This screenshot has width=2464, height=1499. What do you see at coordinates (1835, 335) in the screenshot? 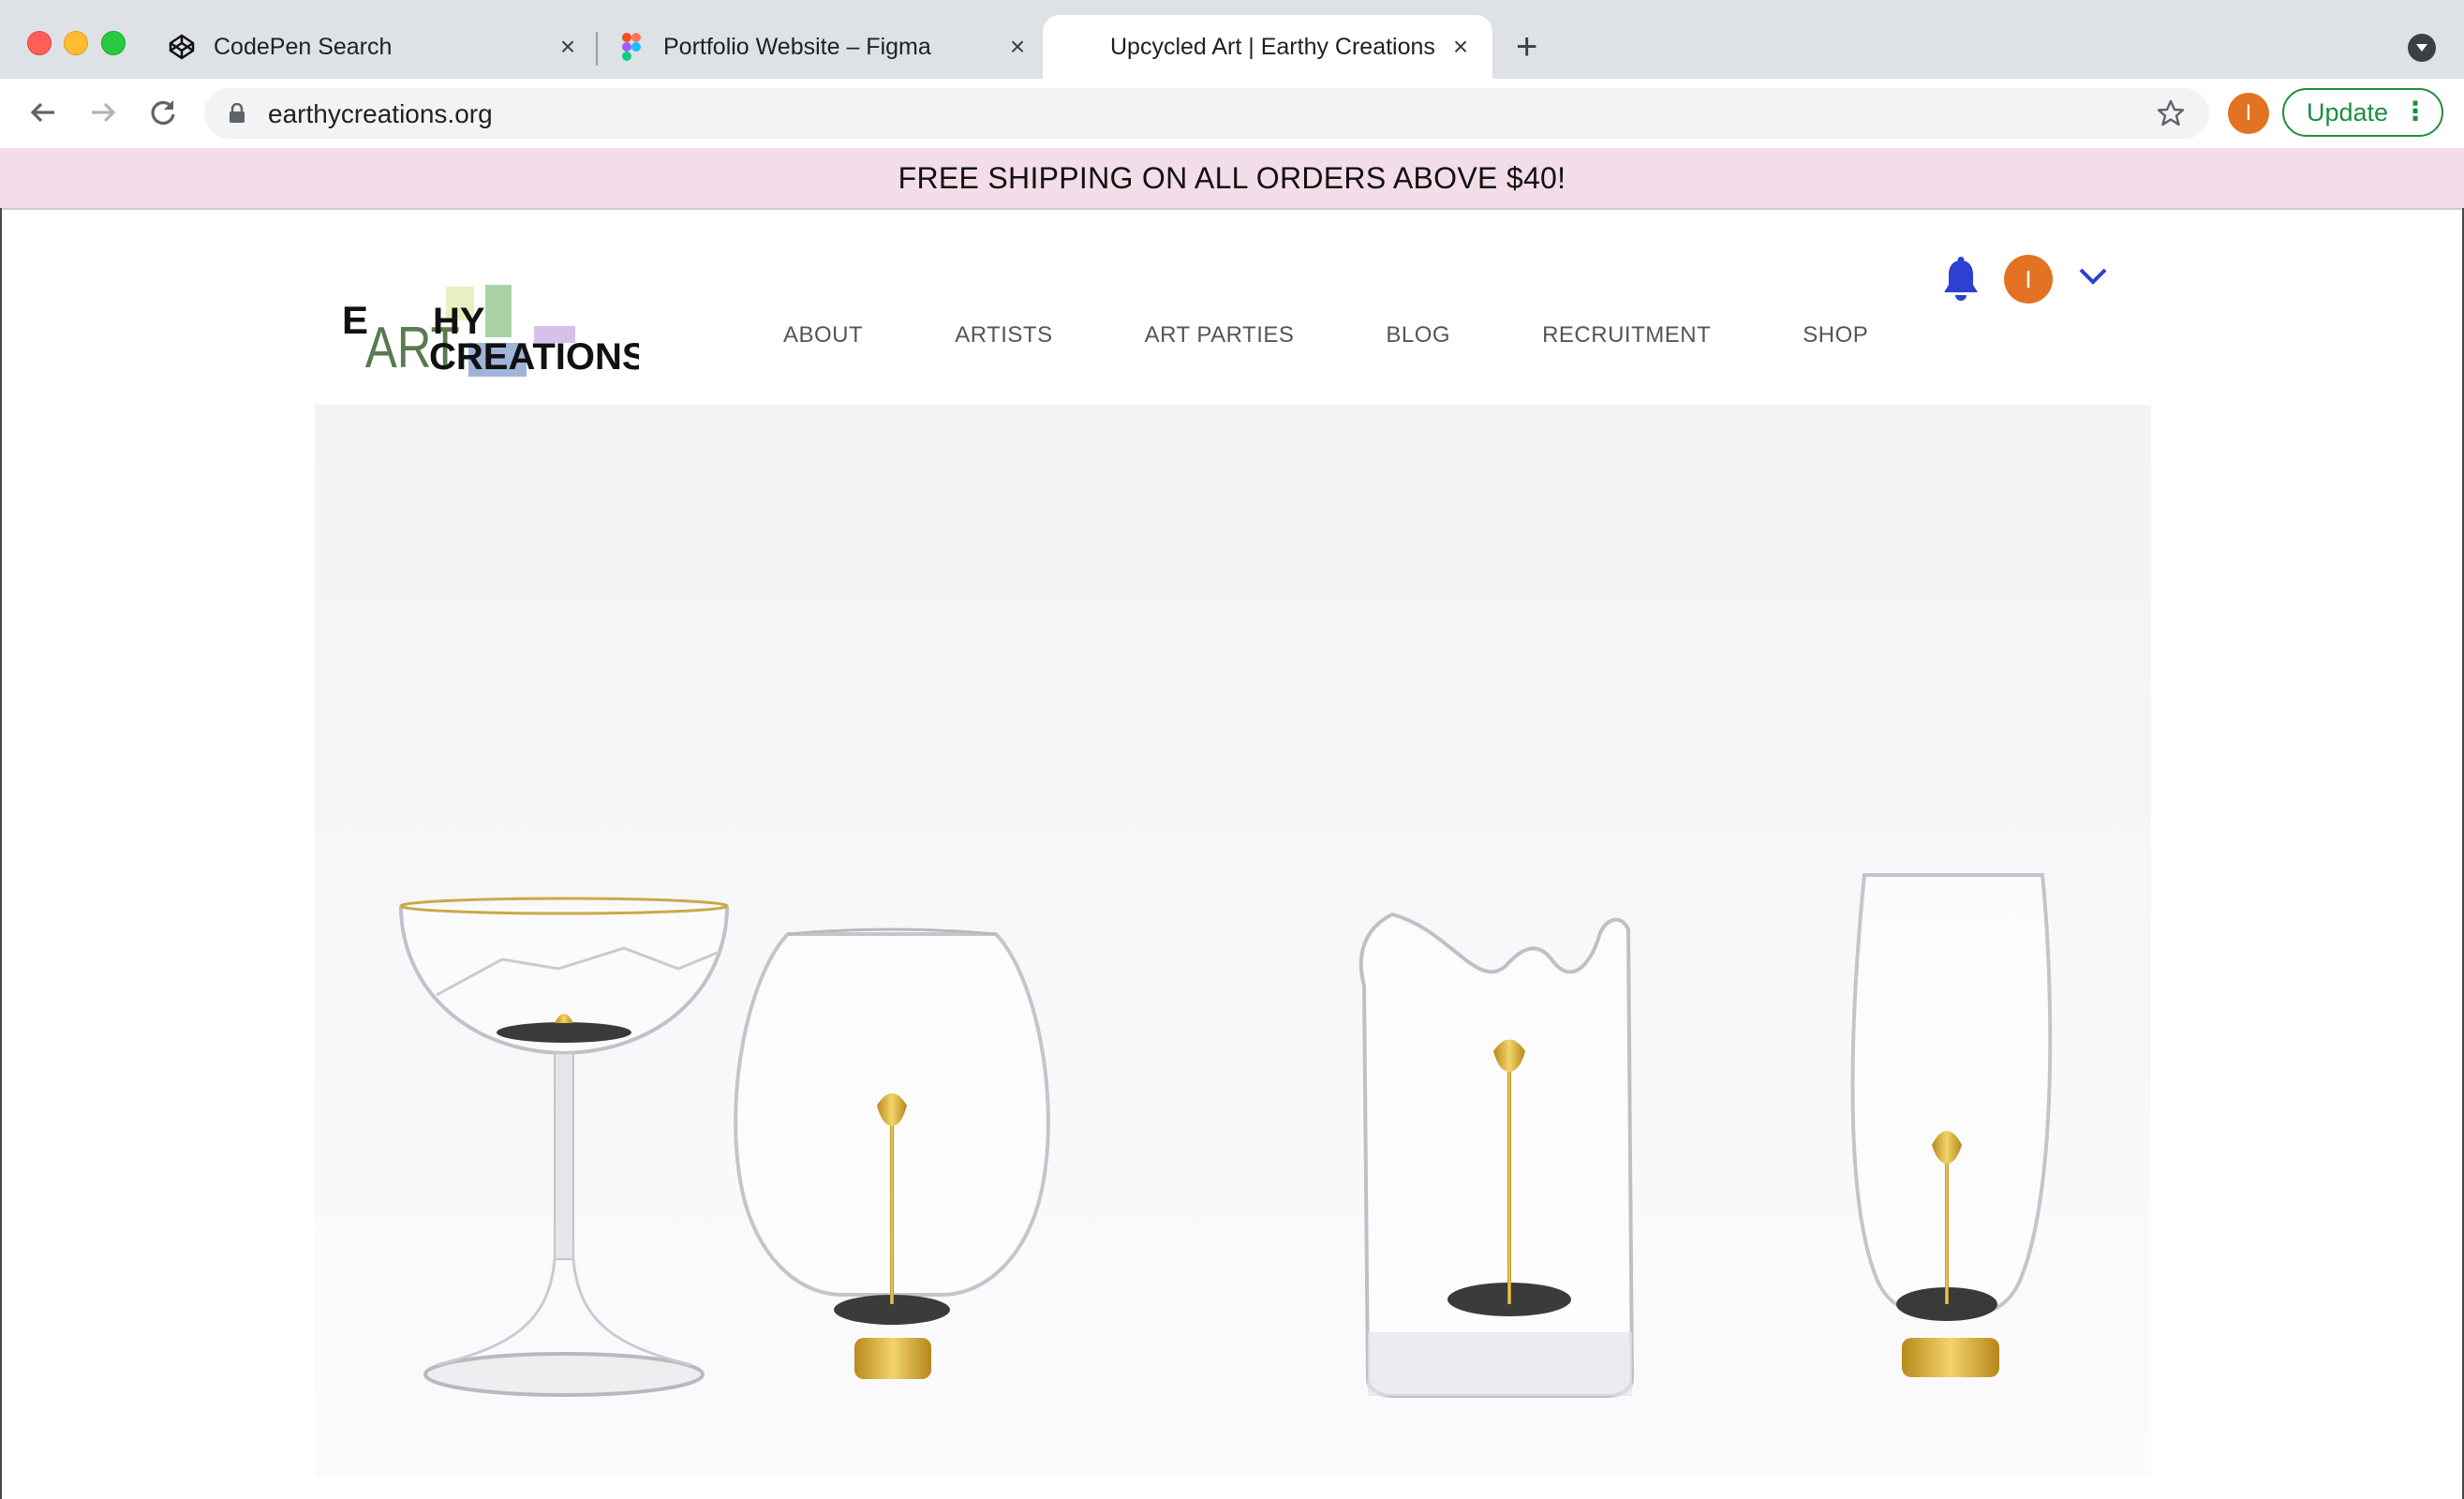
I see `nav-shop: SHOP` at bounding box center [1835, 335].